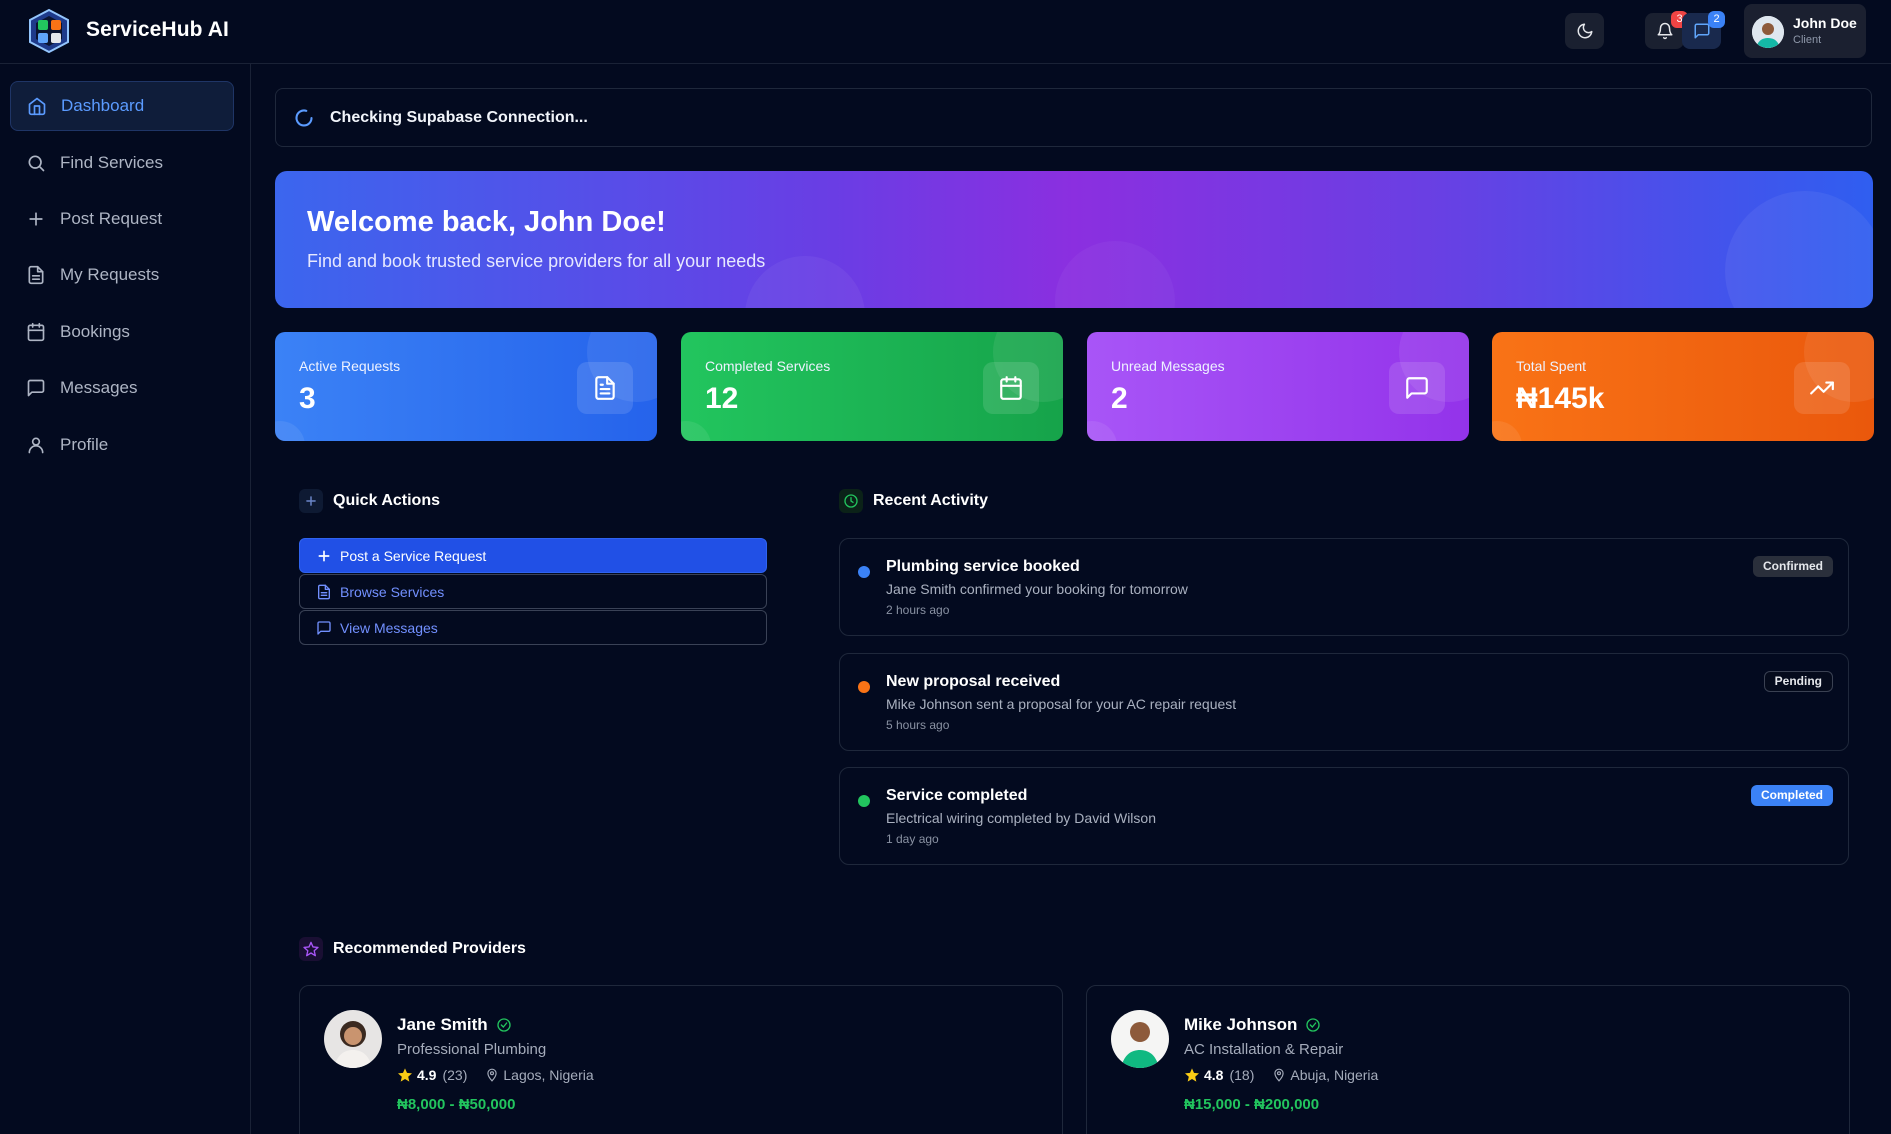 The height and width of the screenshot is (1134, 1891). Describe the element at coordinates (84, 444) in the screenshot. I see `sidebar-item-label: Profile` at that location.